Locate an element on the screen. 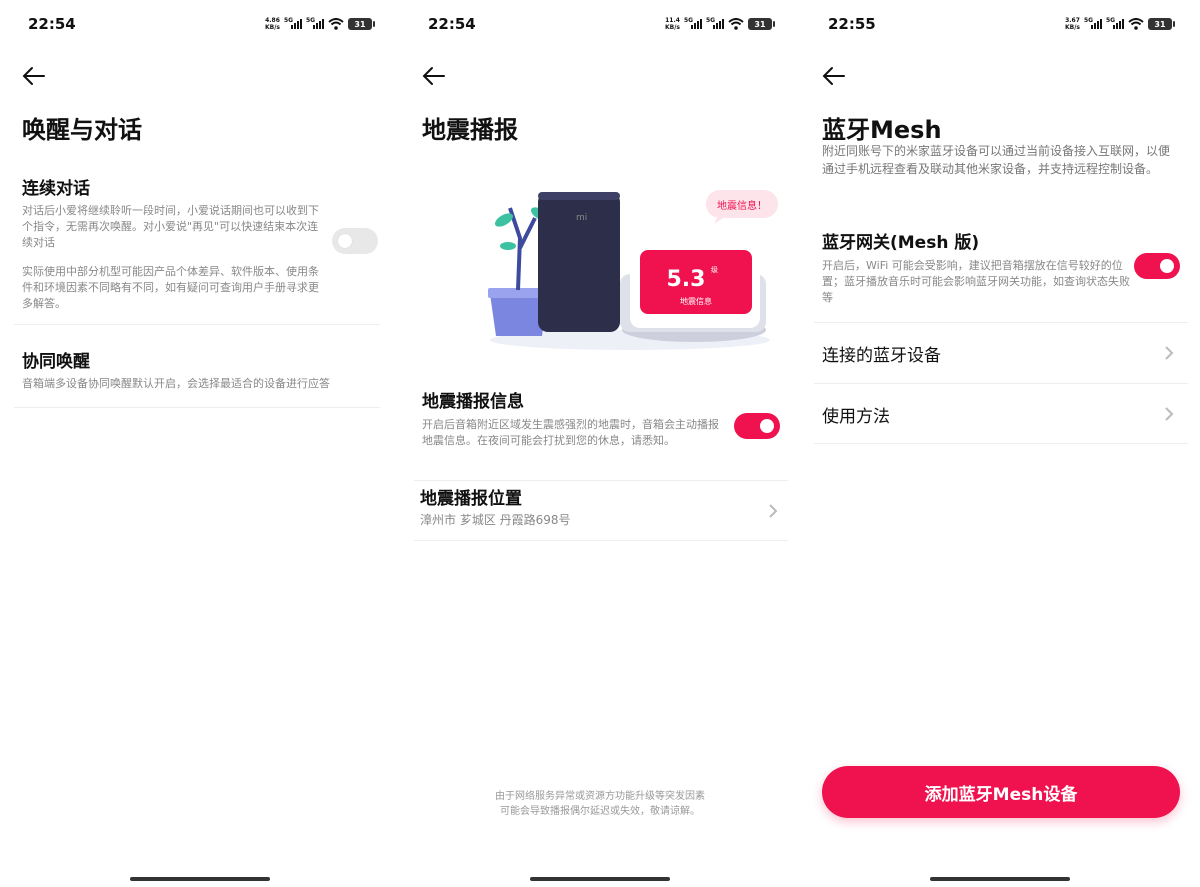 This screenshot has height=887, width=1200. screen-caption: 地震信息 is located at coordinates (696, 301).